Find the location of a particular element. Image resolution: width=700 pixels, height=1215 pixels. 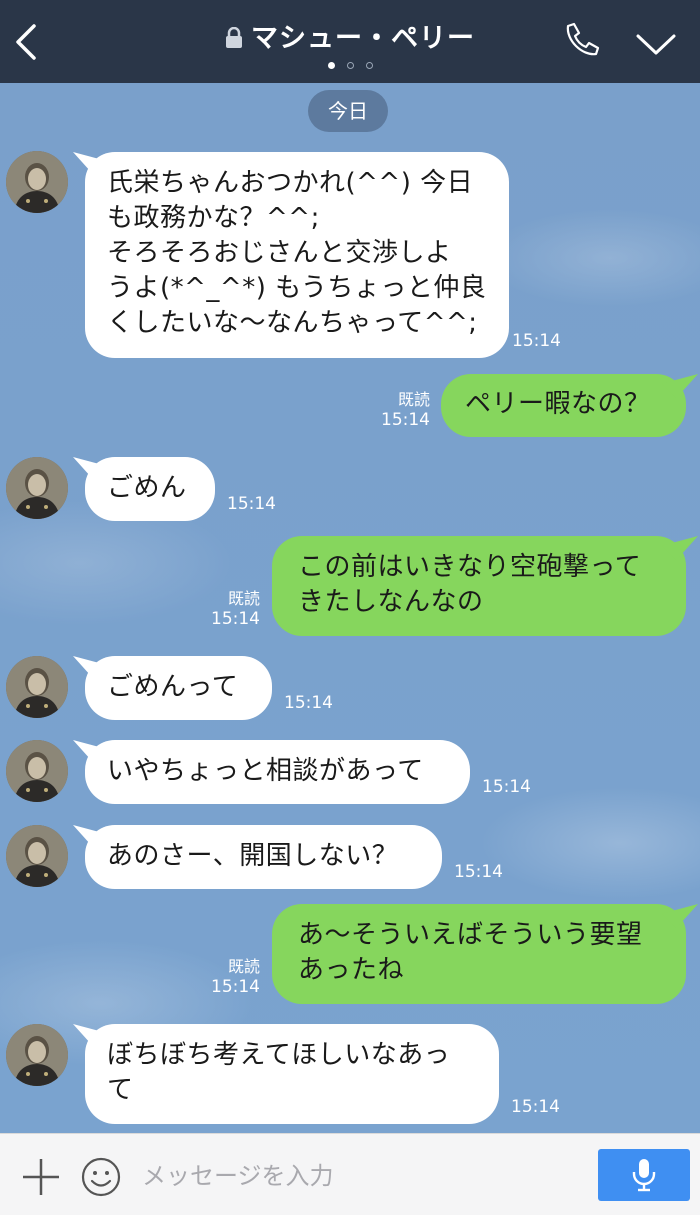

message-bubble-incoming: ごめんって is located at coordinates (178, 688).